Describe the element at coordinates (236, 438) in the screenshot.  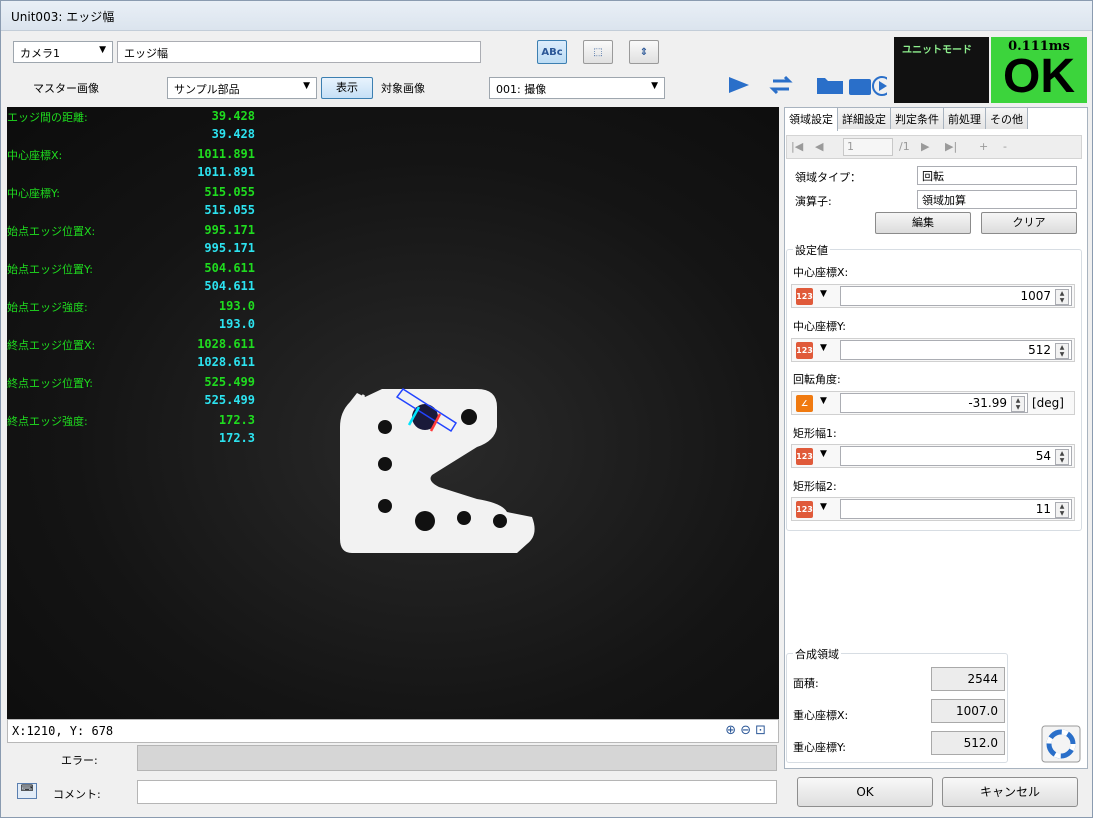
I see `measure-value-cyan: 172.3` at that location.